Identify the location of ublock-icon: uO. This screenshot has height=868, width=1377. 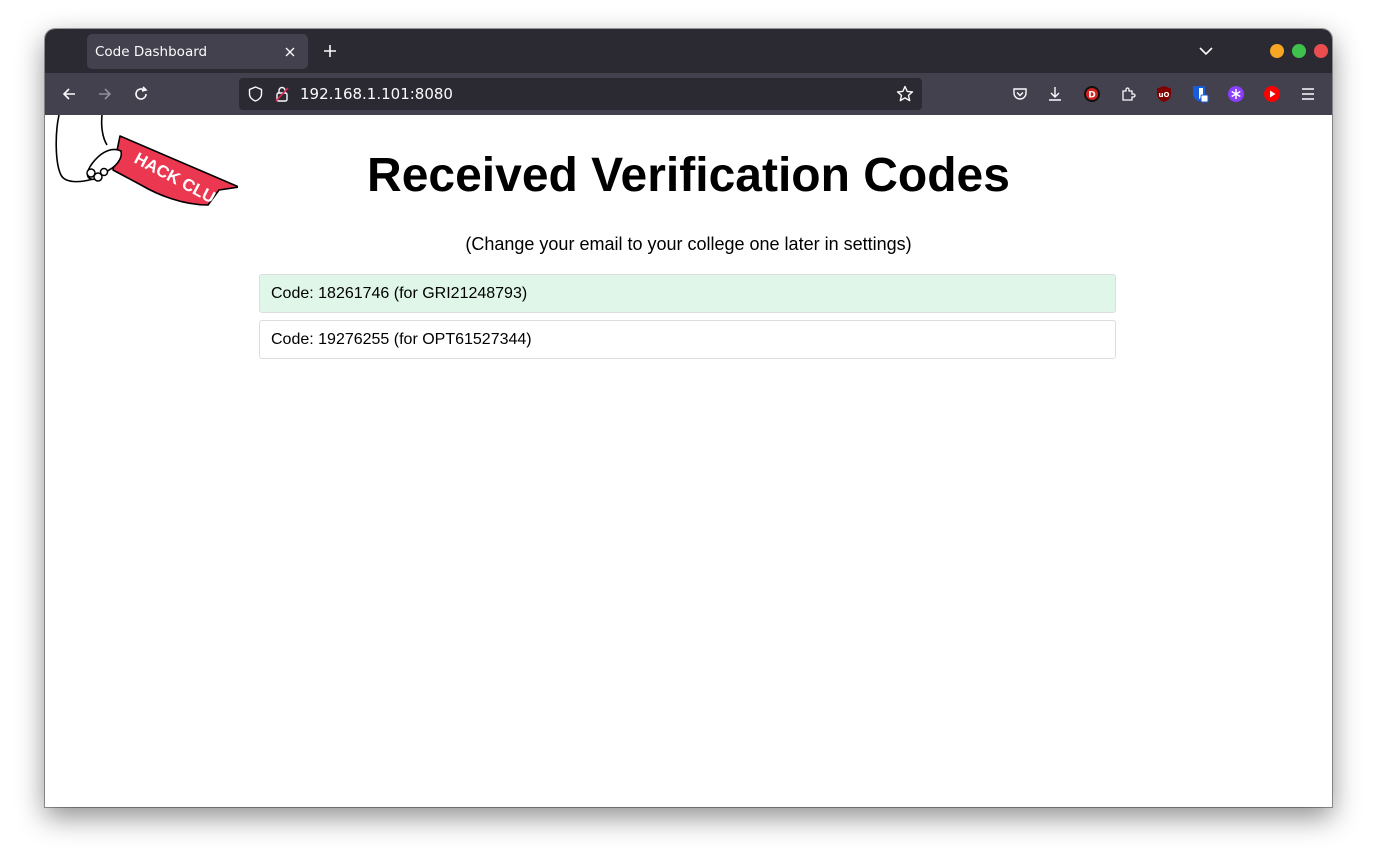
(1164, 94).